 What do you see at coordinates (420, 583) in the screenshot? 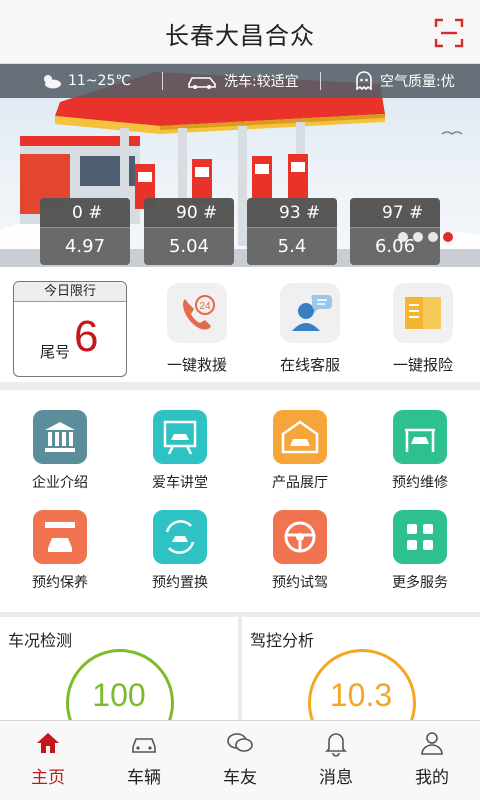
I see `service-label: 更多服务` at bounding box center [420, 583].